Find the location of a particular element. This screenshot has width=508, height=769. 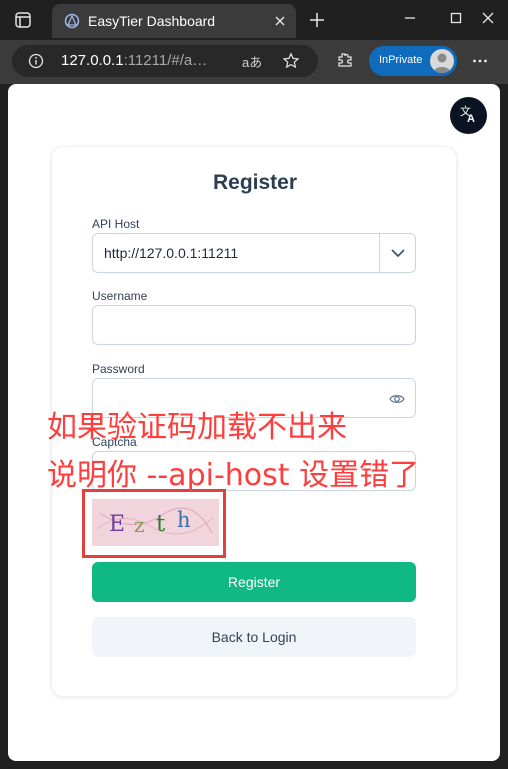

page-title: Register is located at coordinates (255, 182).